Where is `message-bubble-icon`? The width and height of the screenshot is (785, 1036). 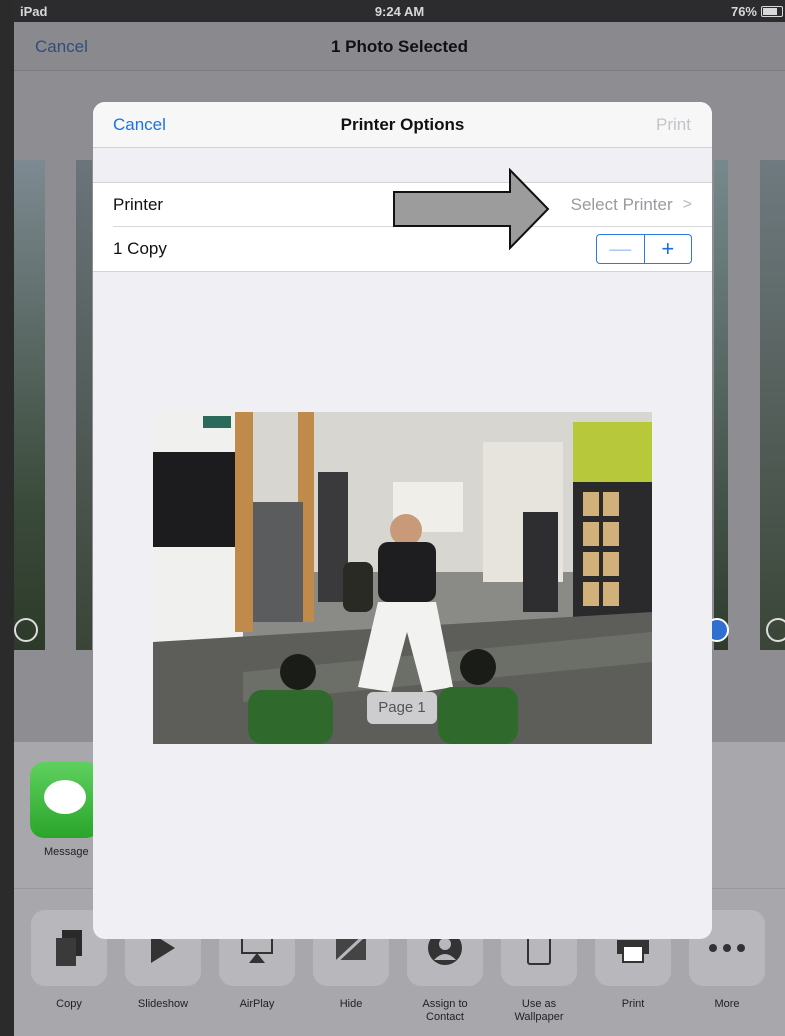
message-bubble-icon is located at coordinates (65, 797).